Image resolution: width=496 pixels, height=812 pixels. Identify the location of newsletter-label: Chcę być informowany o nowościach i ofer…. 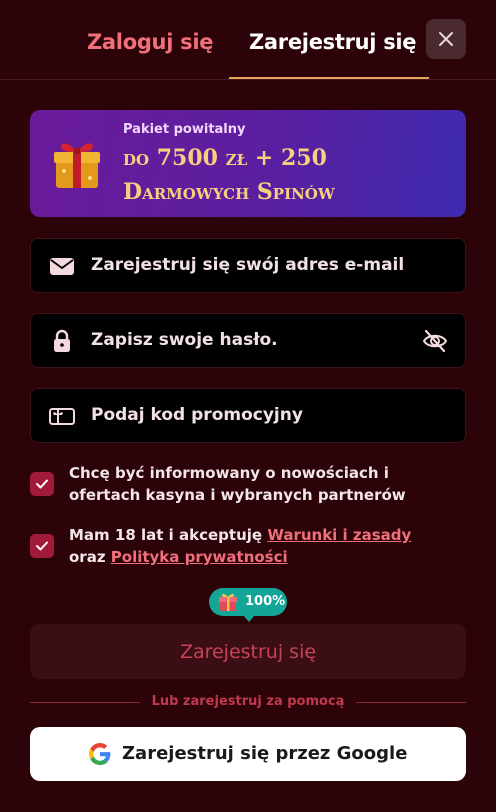
(237, 484).